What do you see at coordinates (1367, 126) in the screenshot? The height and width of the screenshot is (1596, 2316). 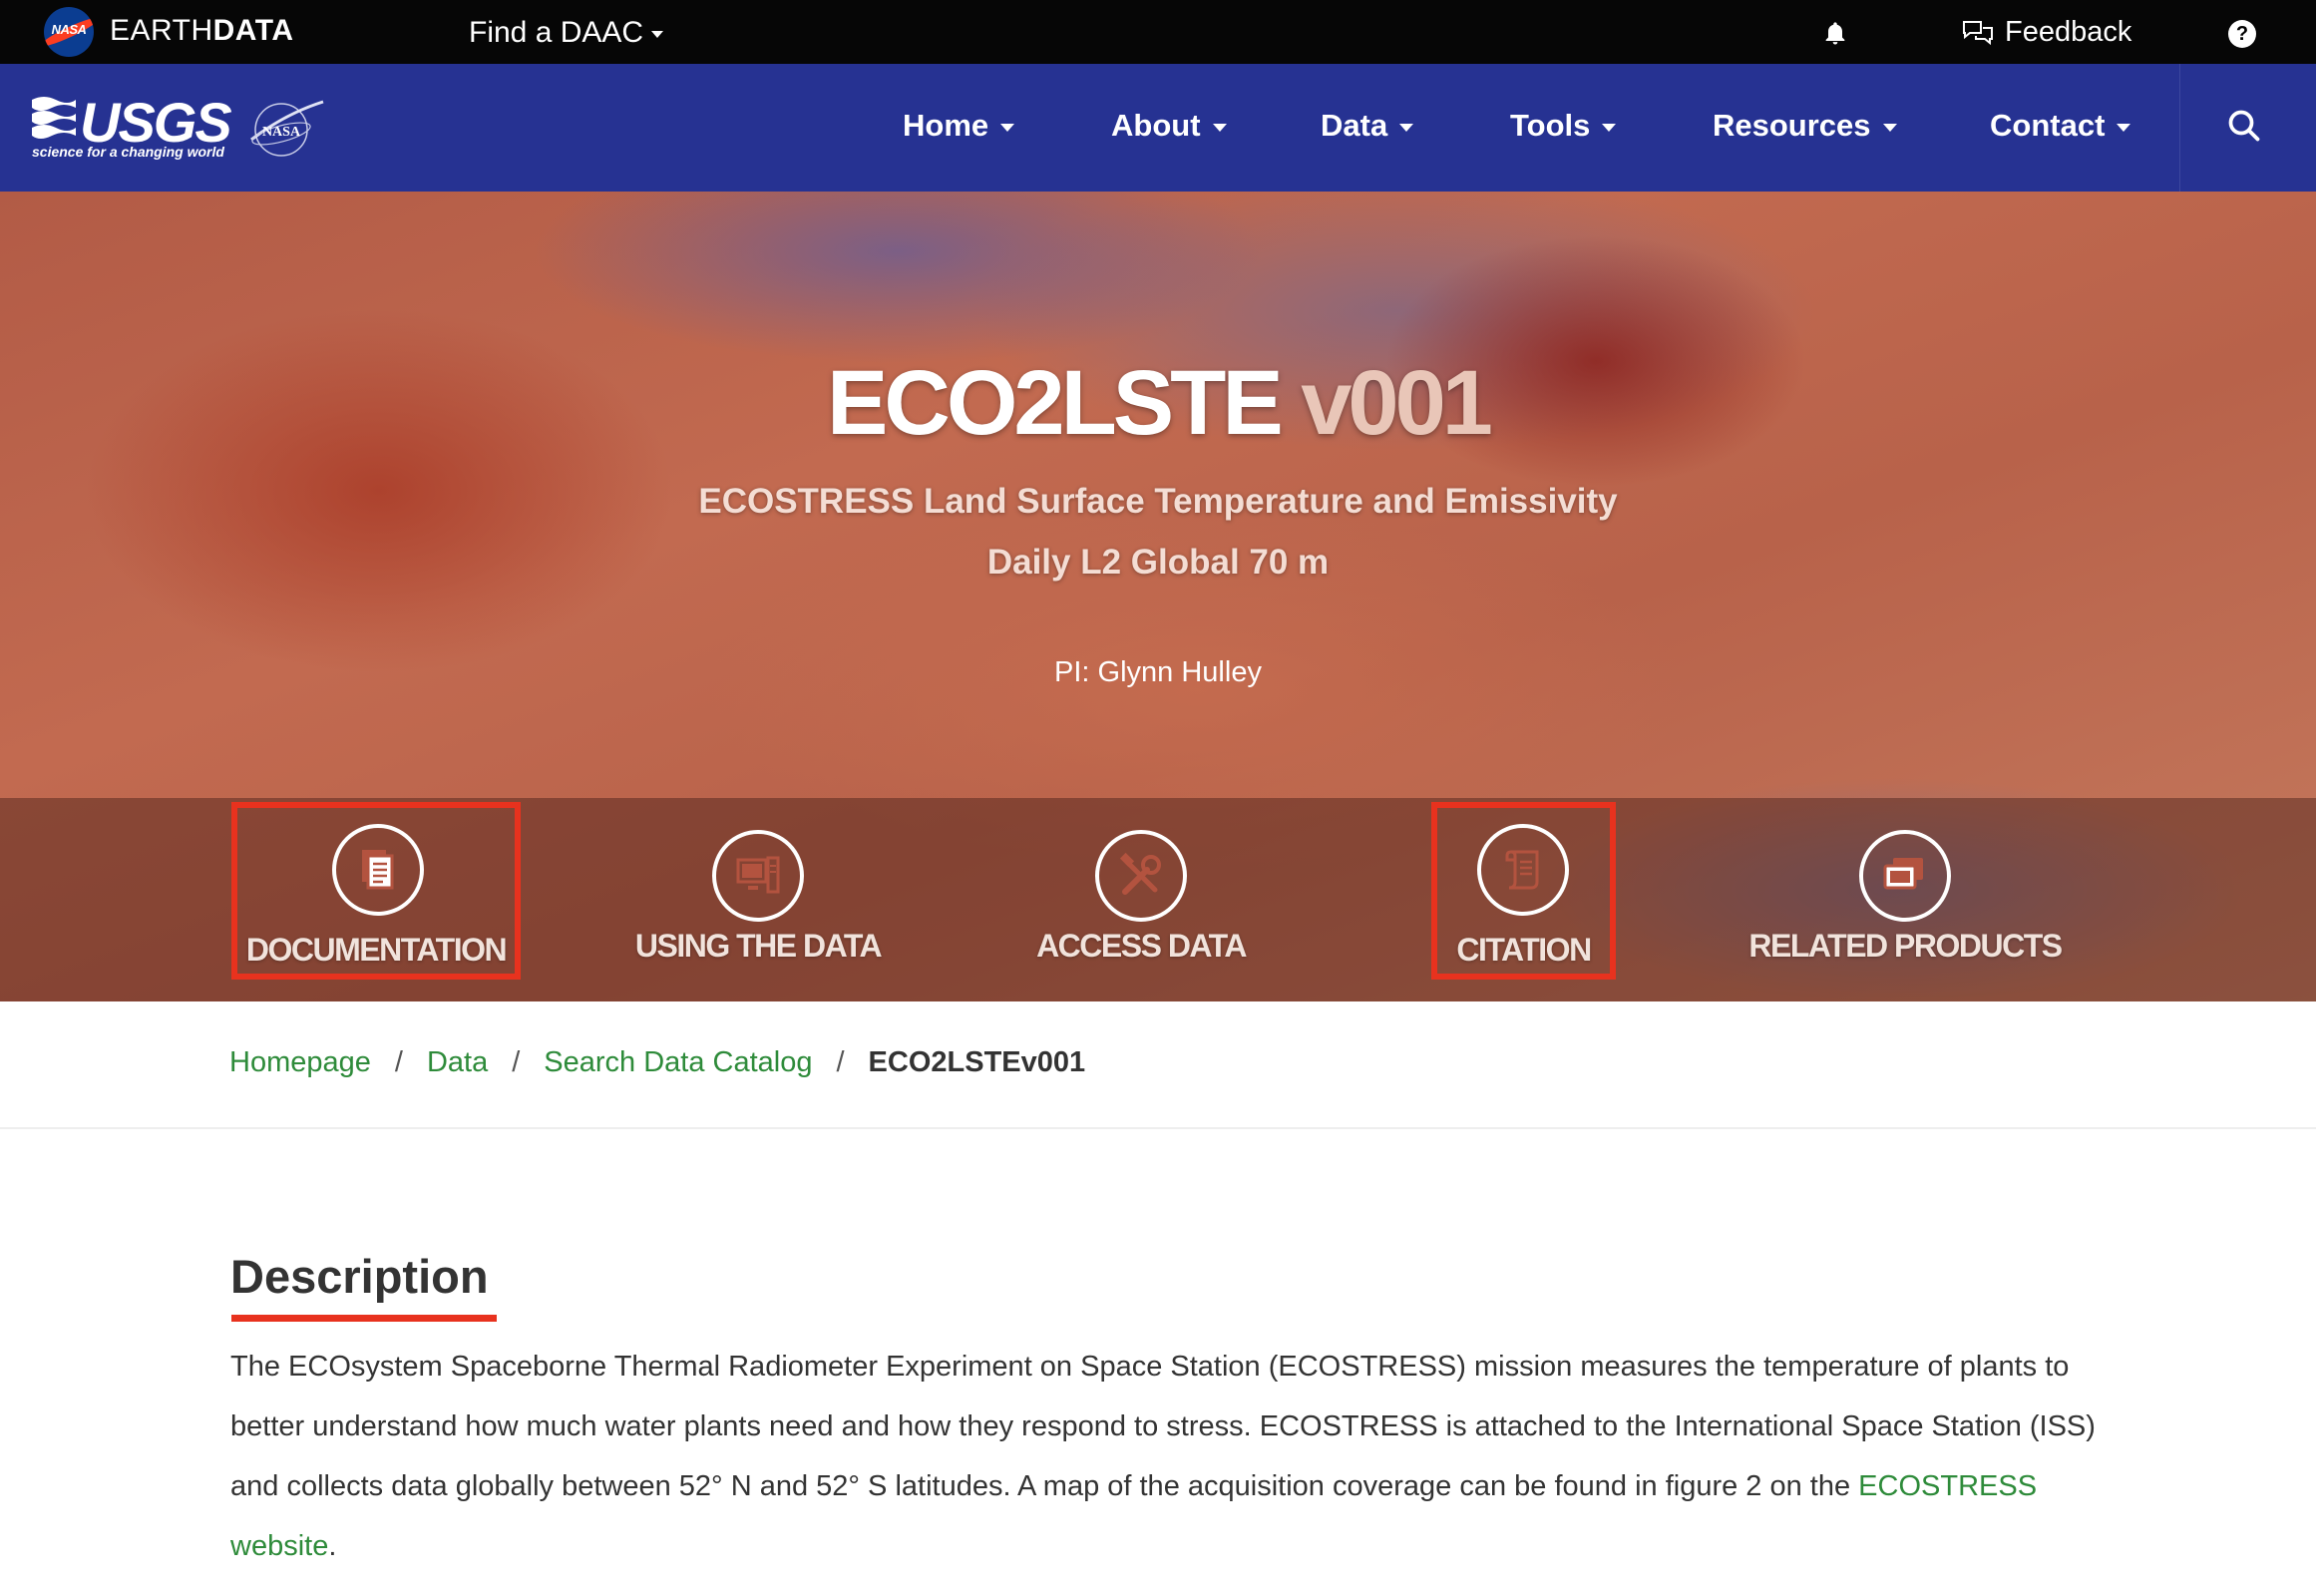 I see `nav-data: Data` at bounding box center [1367, 126].